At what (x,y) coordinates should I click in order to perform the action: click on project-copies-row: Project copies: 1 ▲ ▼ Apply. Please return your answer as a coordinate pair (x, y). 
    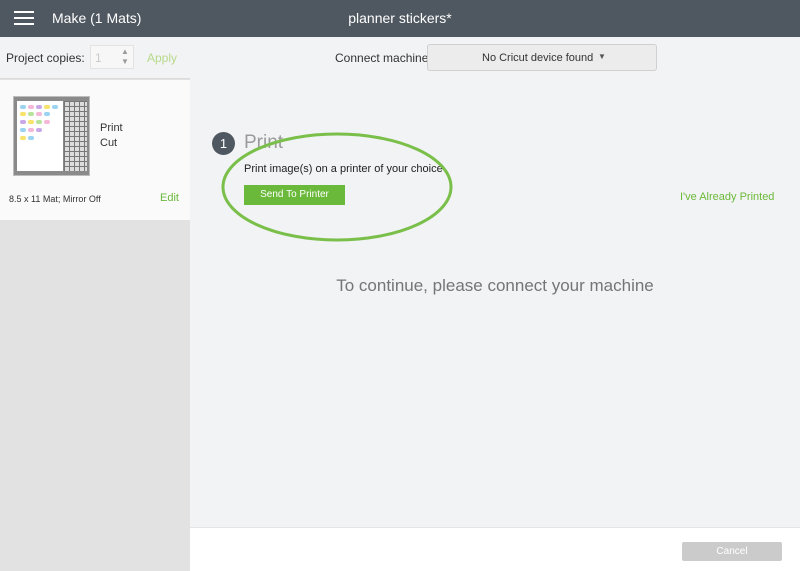
    Looking at the image, I should click on (95, 58).